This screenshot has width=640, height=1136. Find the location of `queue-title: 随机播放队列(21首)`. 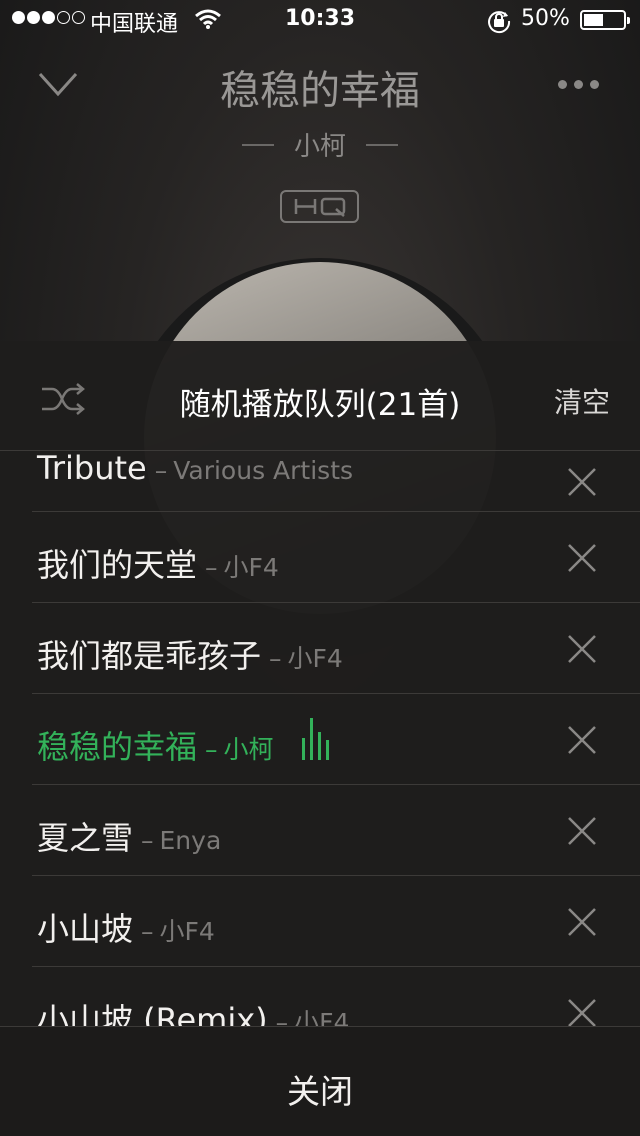

queue-title: 随机播放队列(21首) is located at coordinates (320, 405).